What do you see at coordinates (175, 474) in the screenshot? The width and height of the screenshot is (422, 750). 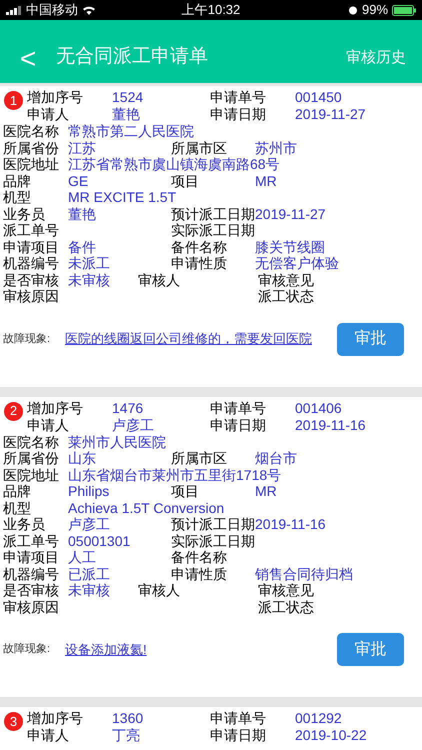 I see `field-value: 山东省烟台市莱州市五里街1718号` at bounding box center [175, 474].